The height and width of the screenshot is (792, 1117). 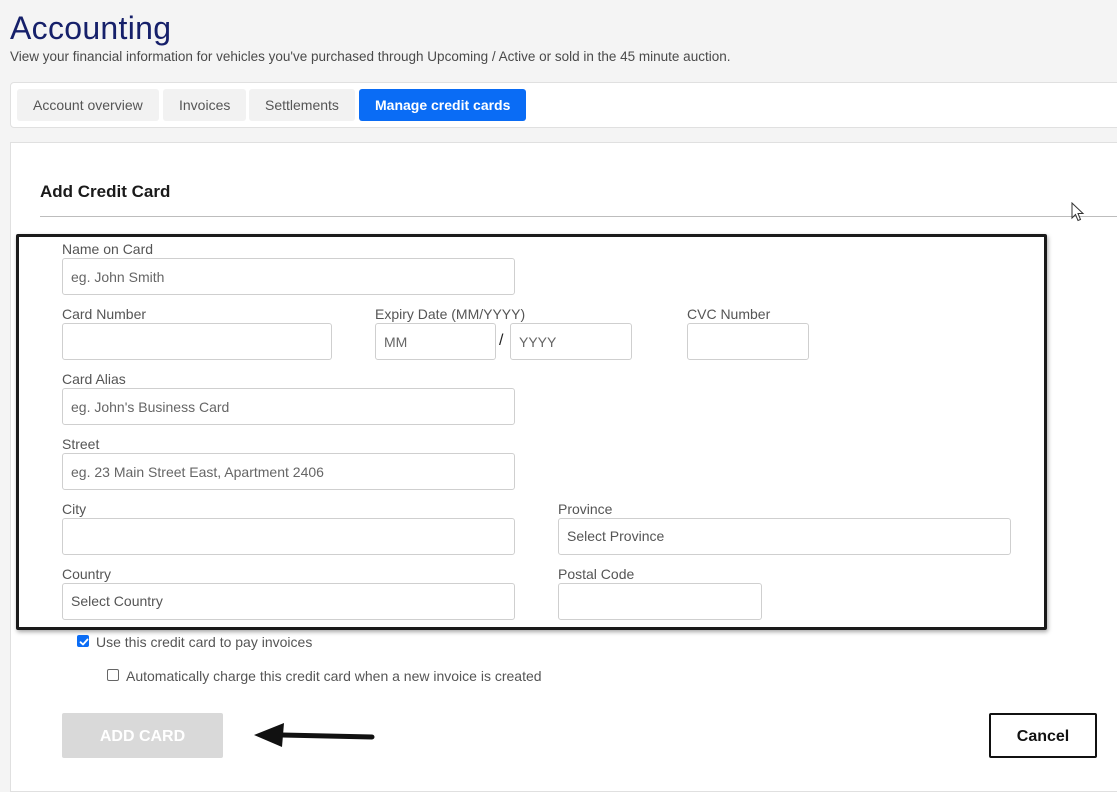 I want to click on postal-code-label: Postal Code, so click(x=596, y=574).